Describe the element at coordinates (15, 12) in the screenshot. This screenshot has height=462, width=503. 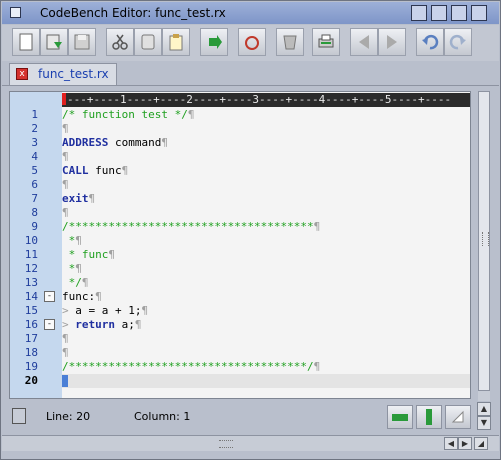
I see `close-window-icon` at that location.